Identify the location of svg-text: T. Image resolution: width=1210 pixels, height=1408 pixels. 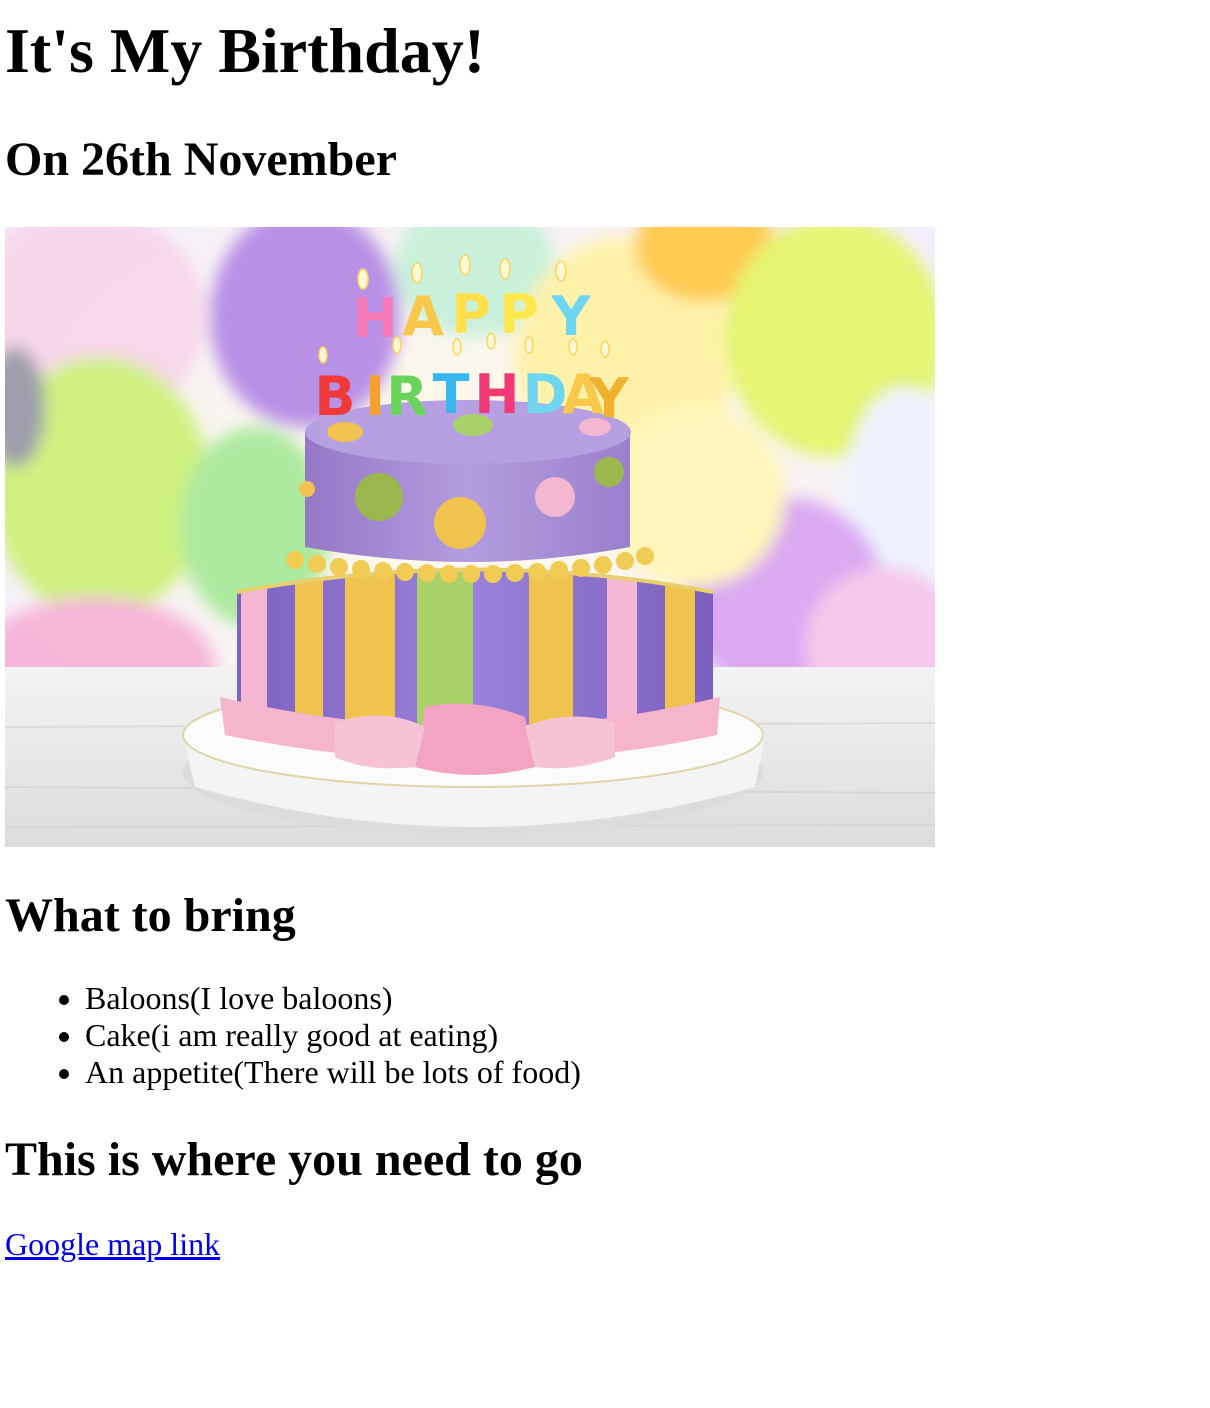
(451, 394).